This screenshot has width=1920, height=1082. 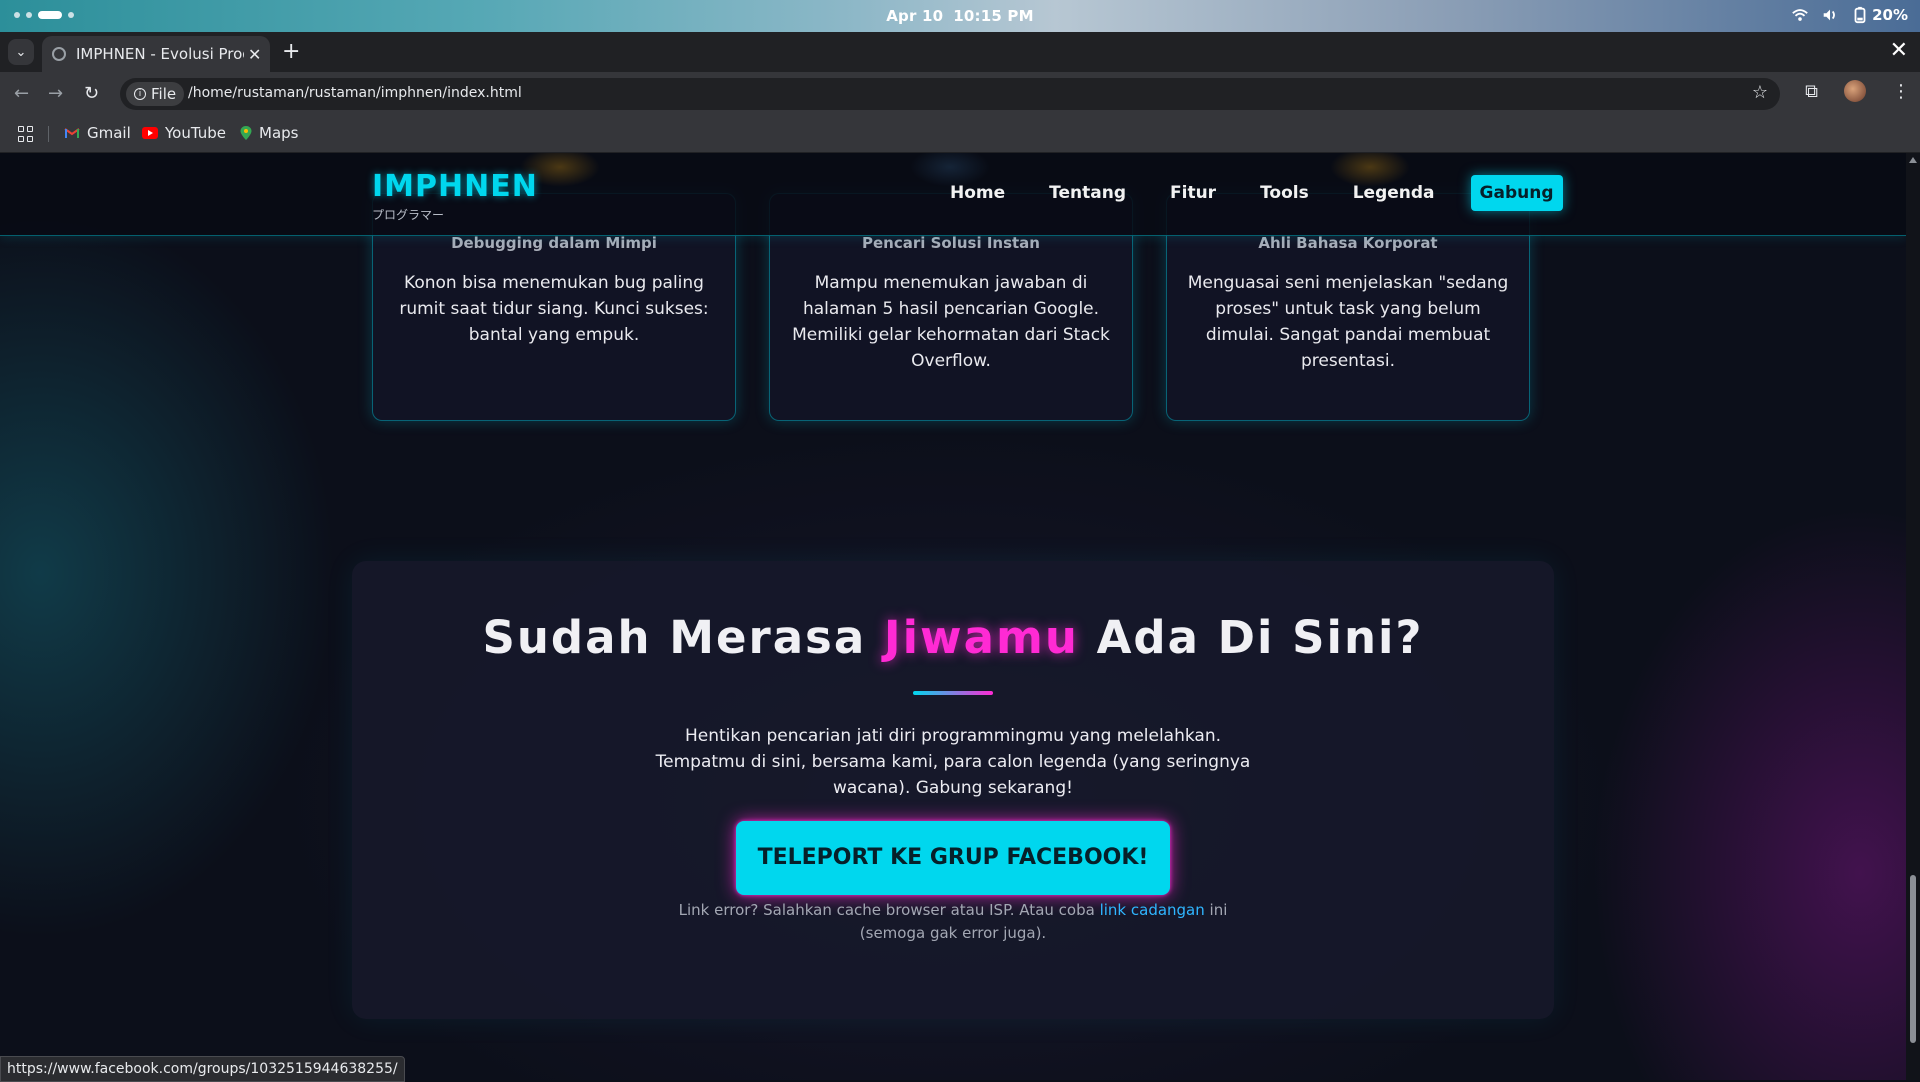 I want to click on back-button: ←, so click(x=21, y=93).